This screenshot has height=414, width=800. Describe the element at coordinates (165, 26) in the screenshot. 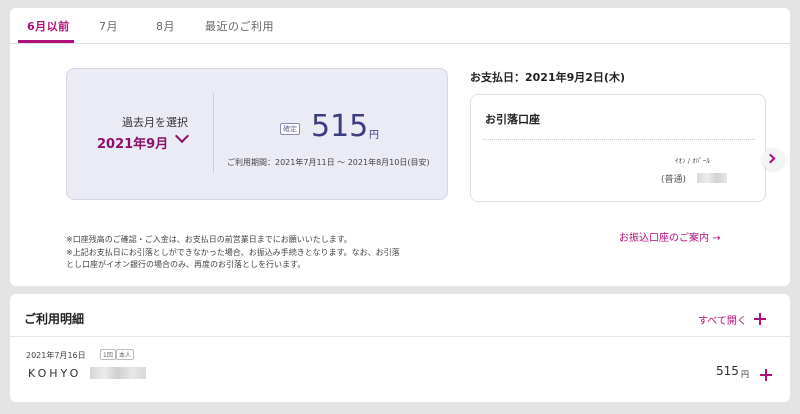

I see `tab-august: 8月` at that location.